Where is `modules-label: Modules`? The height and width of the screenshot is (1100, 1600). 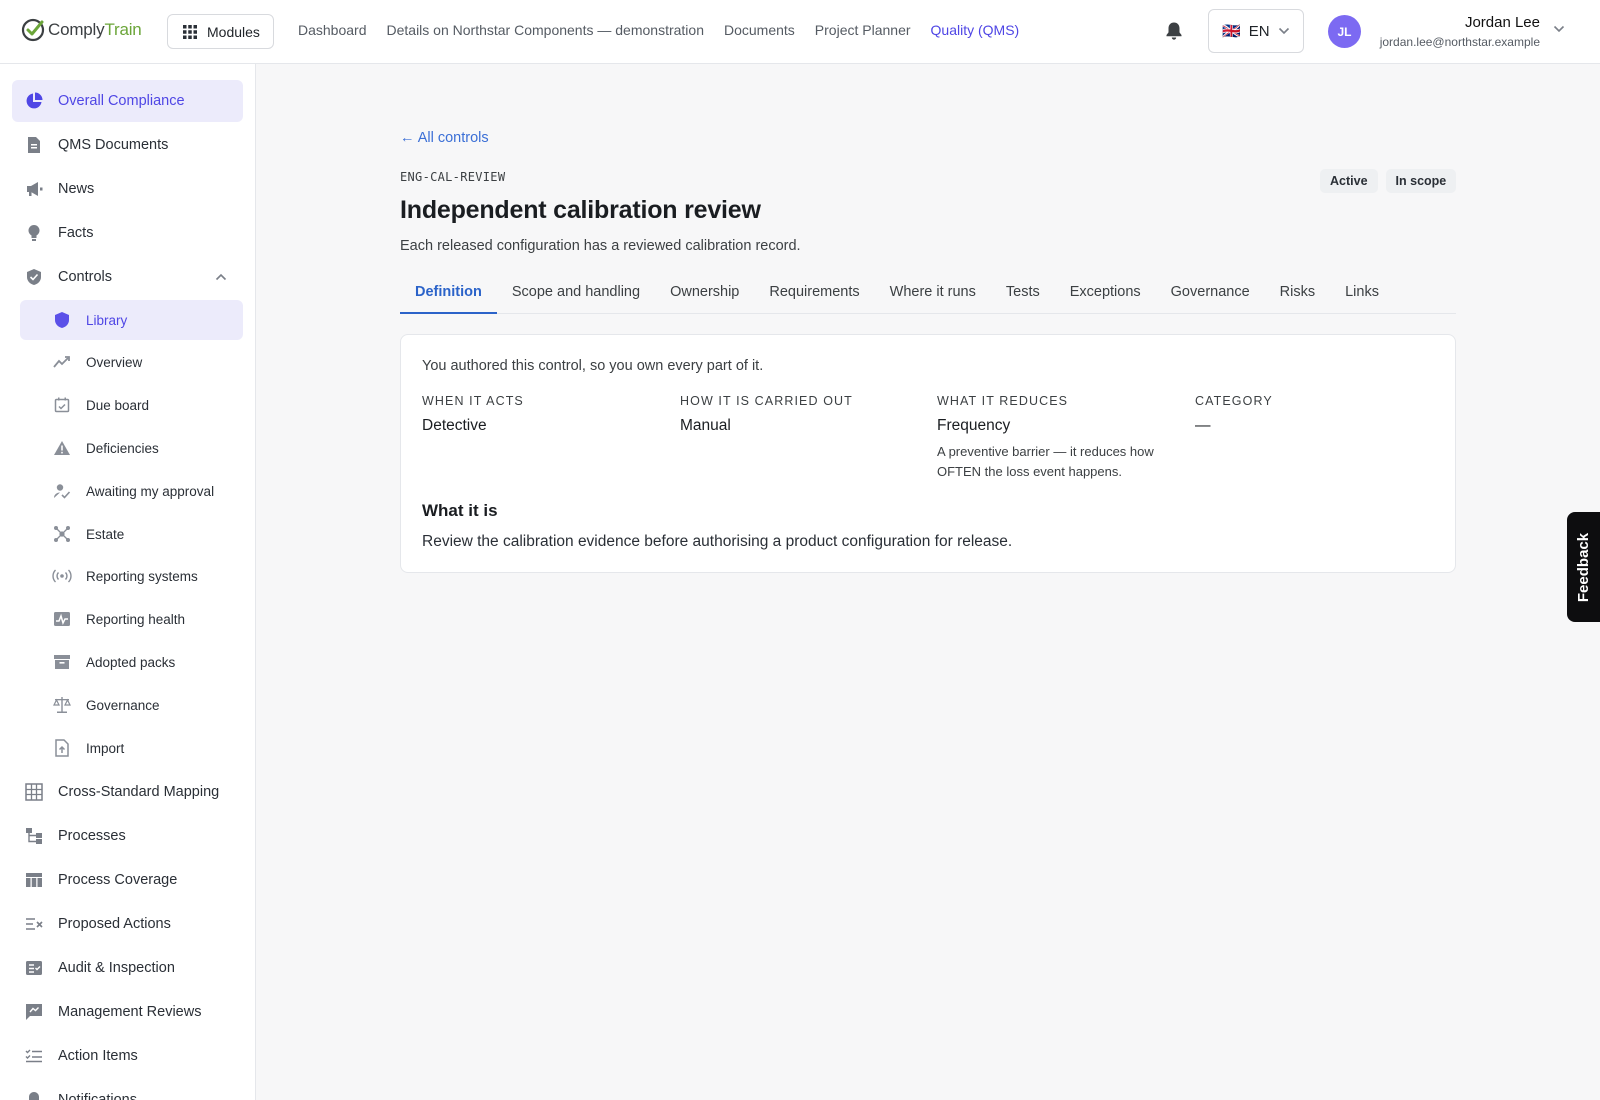
modules-label: Modules is located at coordinates (233, 31).